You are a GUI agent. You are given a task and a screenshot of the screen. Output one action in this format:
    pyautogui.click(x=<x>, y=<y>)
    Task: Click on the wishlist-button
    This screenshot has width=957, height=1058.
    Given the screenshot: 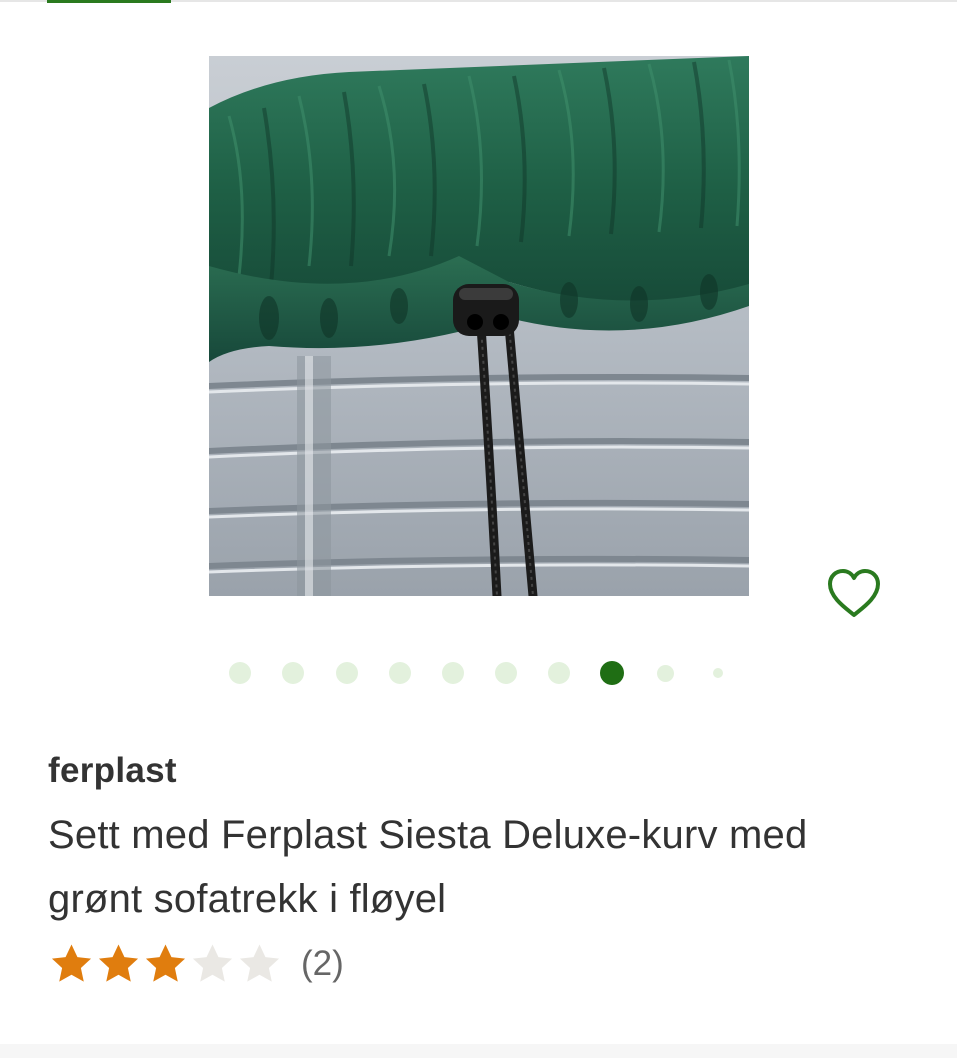 What is the action you would take?
    pyautogui.click(x=854, y=593)
    